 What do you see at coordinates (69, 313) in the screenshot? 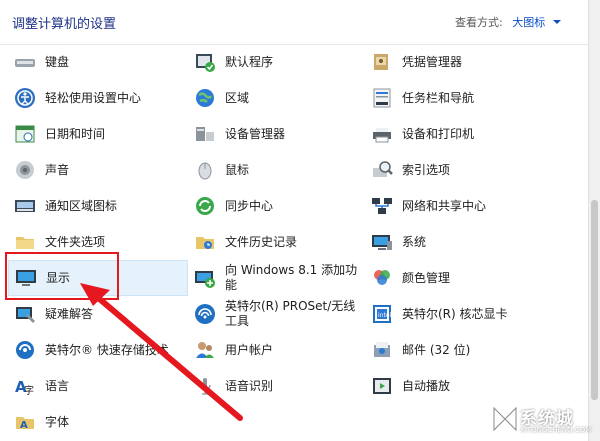
I see `cp-item-label: 疑难解答` at bounding box center [69, 313].